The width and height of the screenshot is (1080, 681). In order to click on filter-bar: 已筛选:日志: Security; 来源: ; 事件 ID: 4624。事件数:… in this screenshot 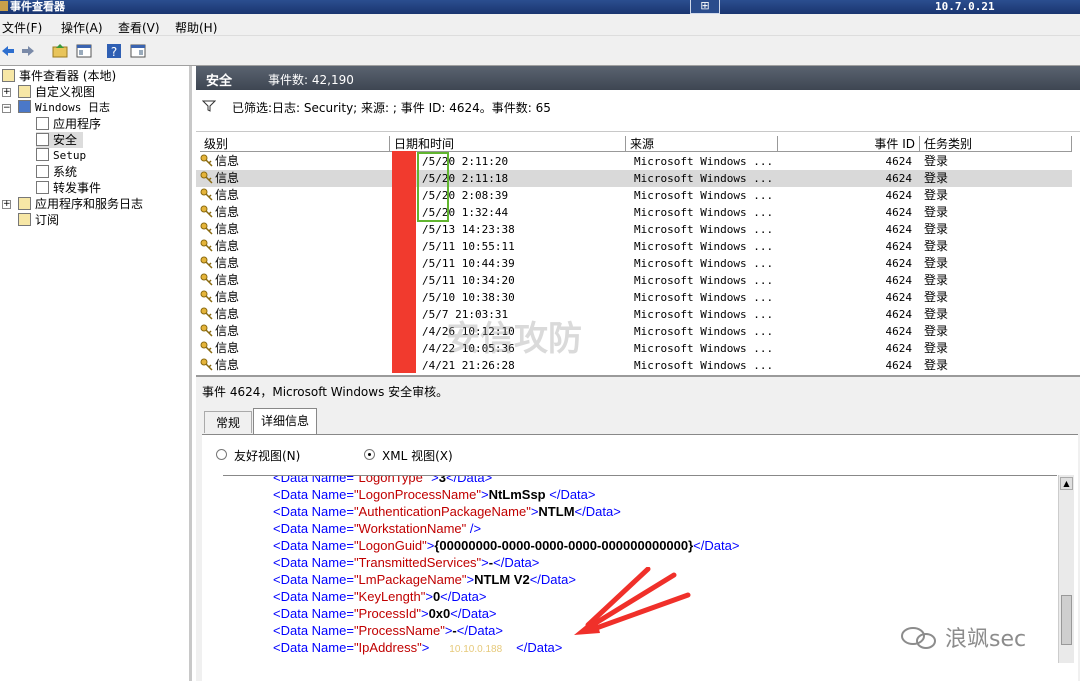, I will do `click(638, 111)`.